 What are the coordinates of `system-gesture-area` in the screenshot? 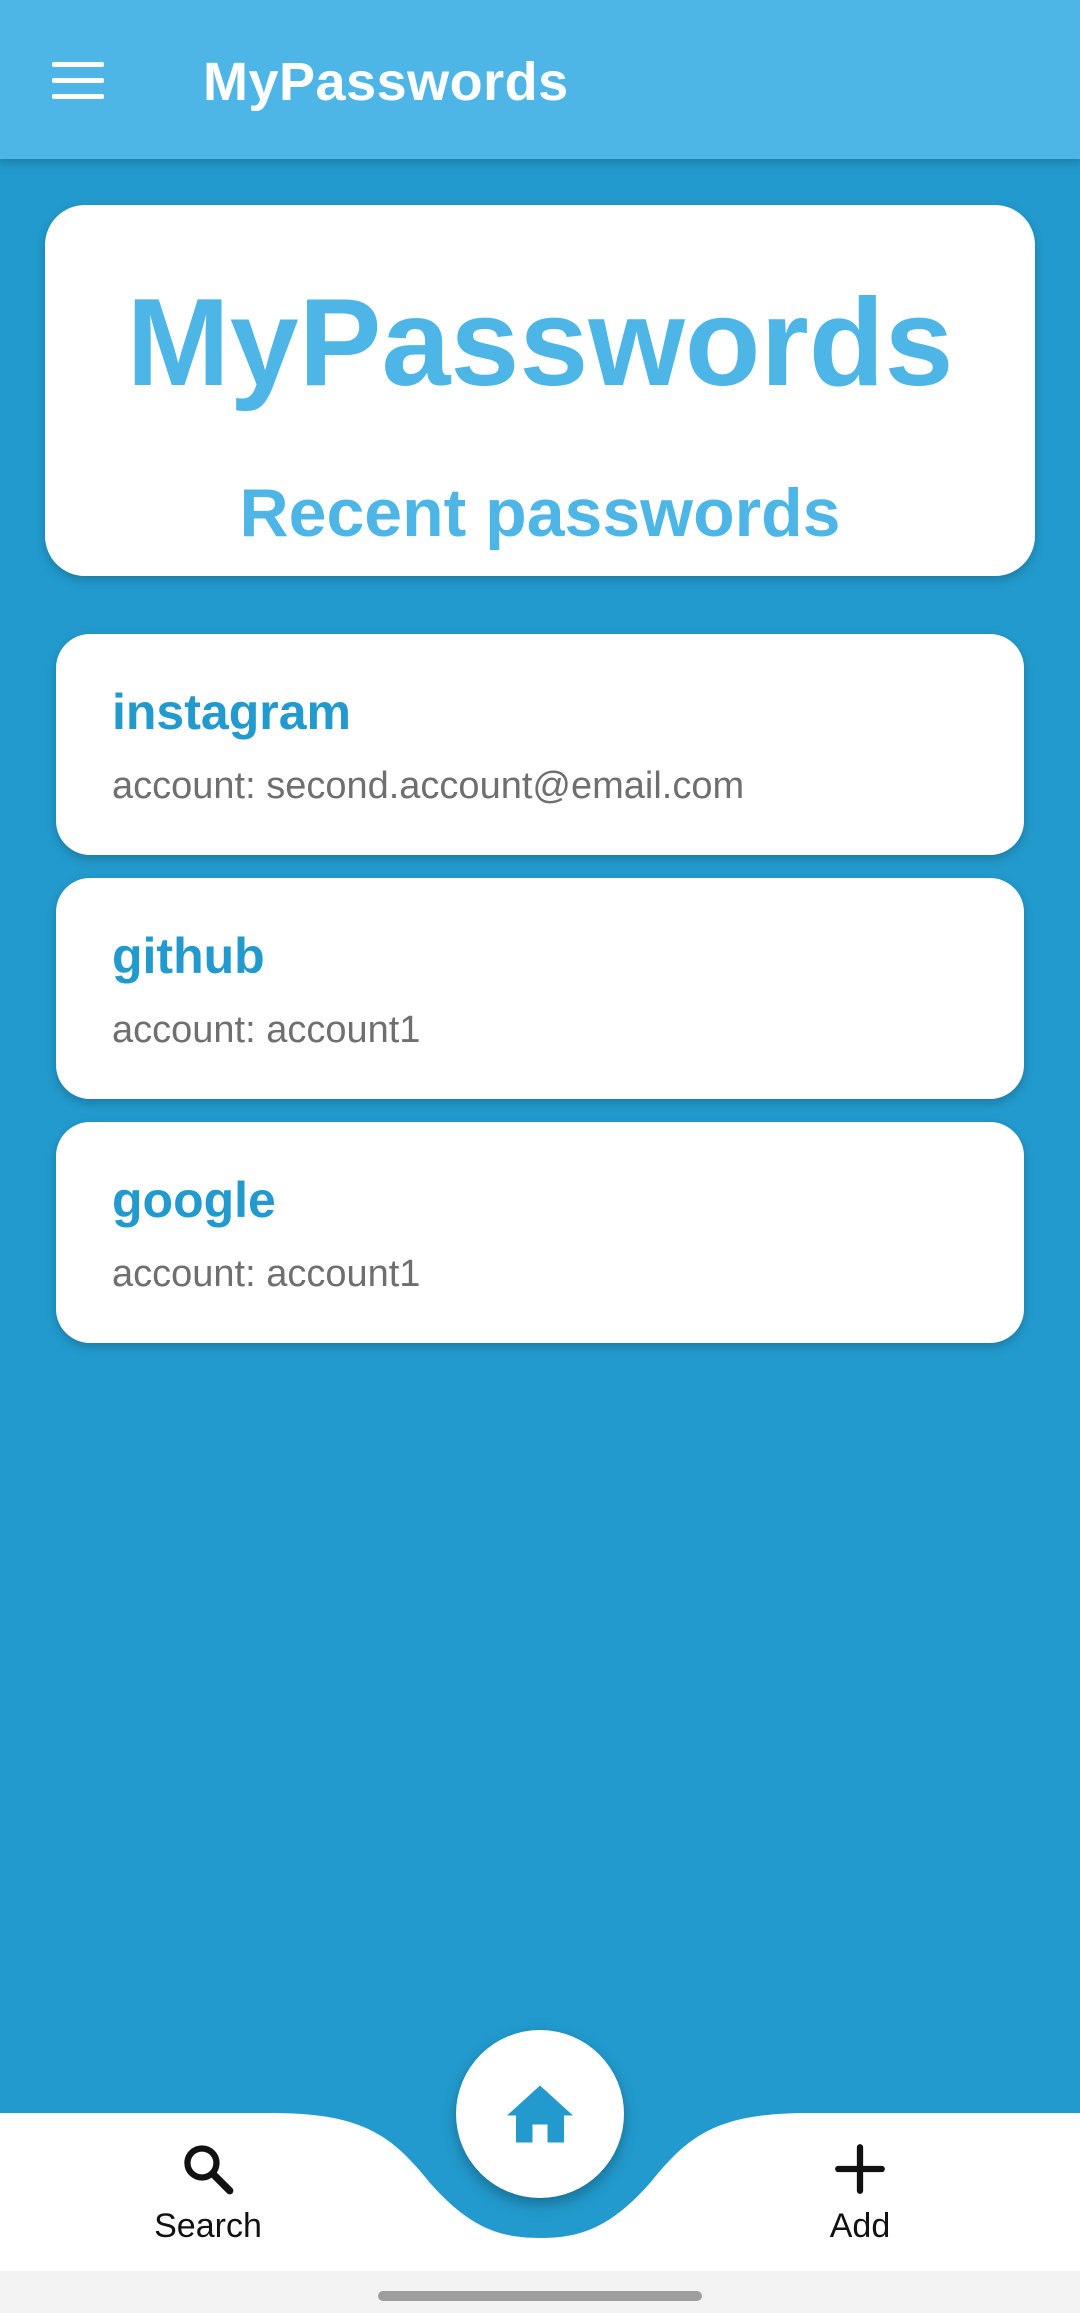 It's located at (540, 2292).